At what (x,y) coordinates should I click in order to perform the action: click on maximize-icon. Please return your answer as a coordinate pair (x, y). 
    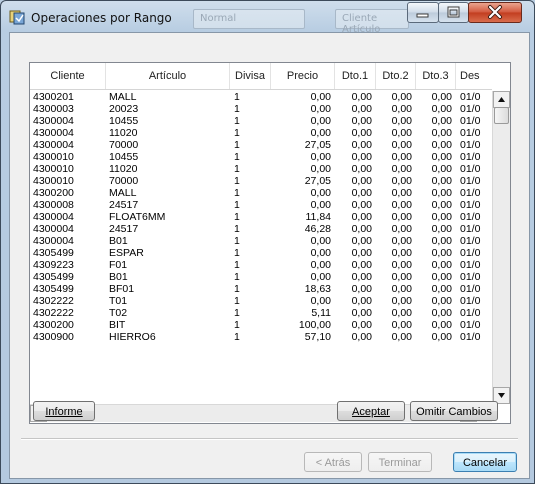
    Looking at the image, I should click on (453, 12).